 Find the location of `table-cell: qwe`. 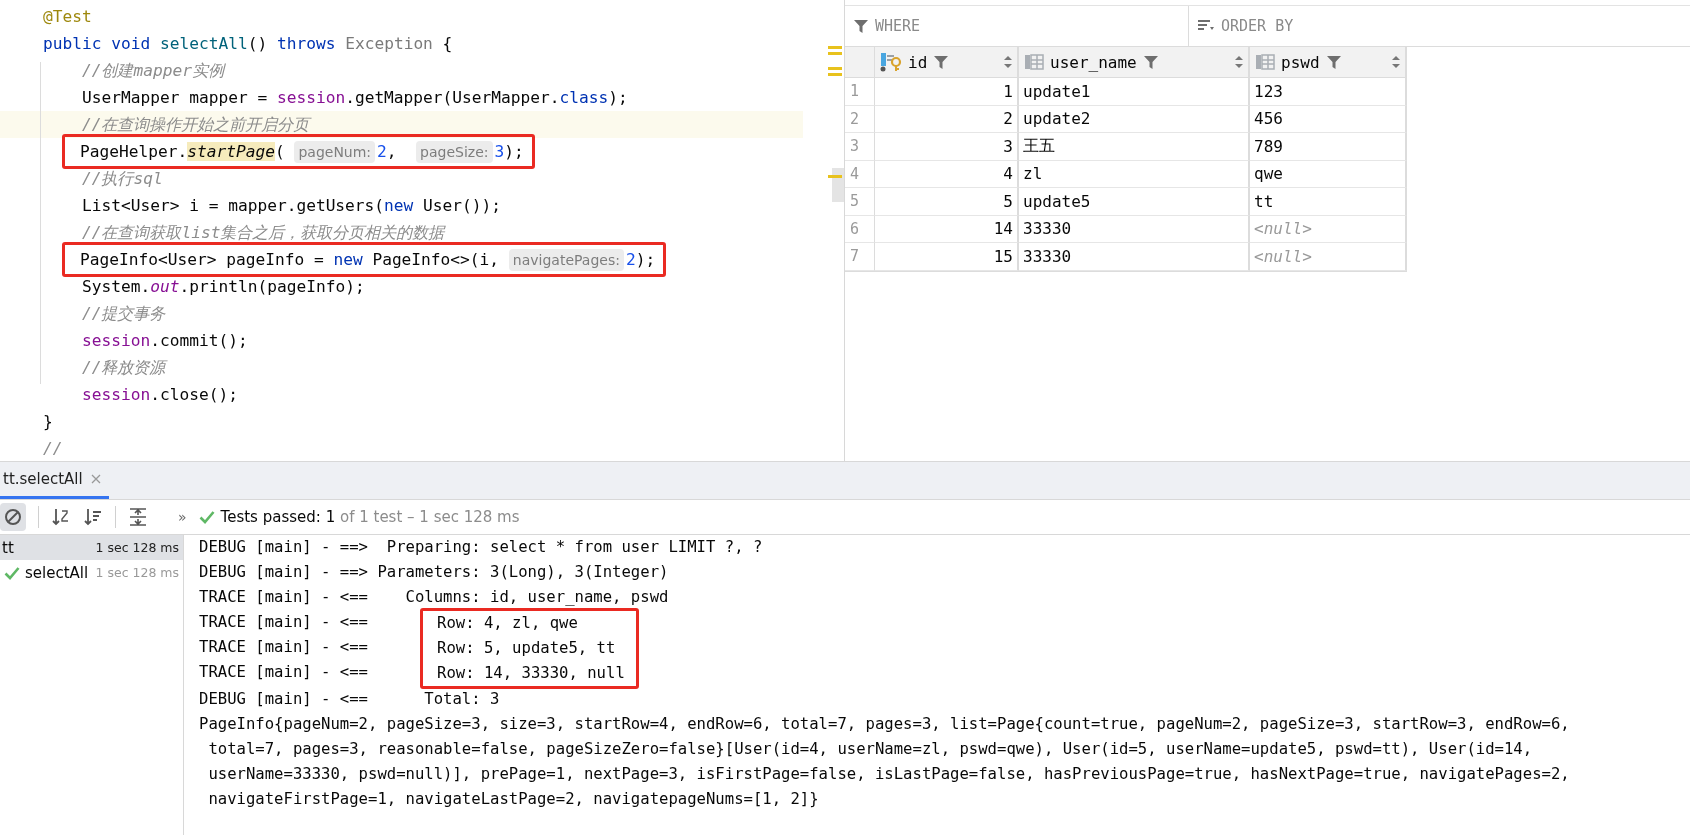

table-cell: qwe is located at coordinates (1328, 174).